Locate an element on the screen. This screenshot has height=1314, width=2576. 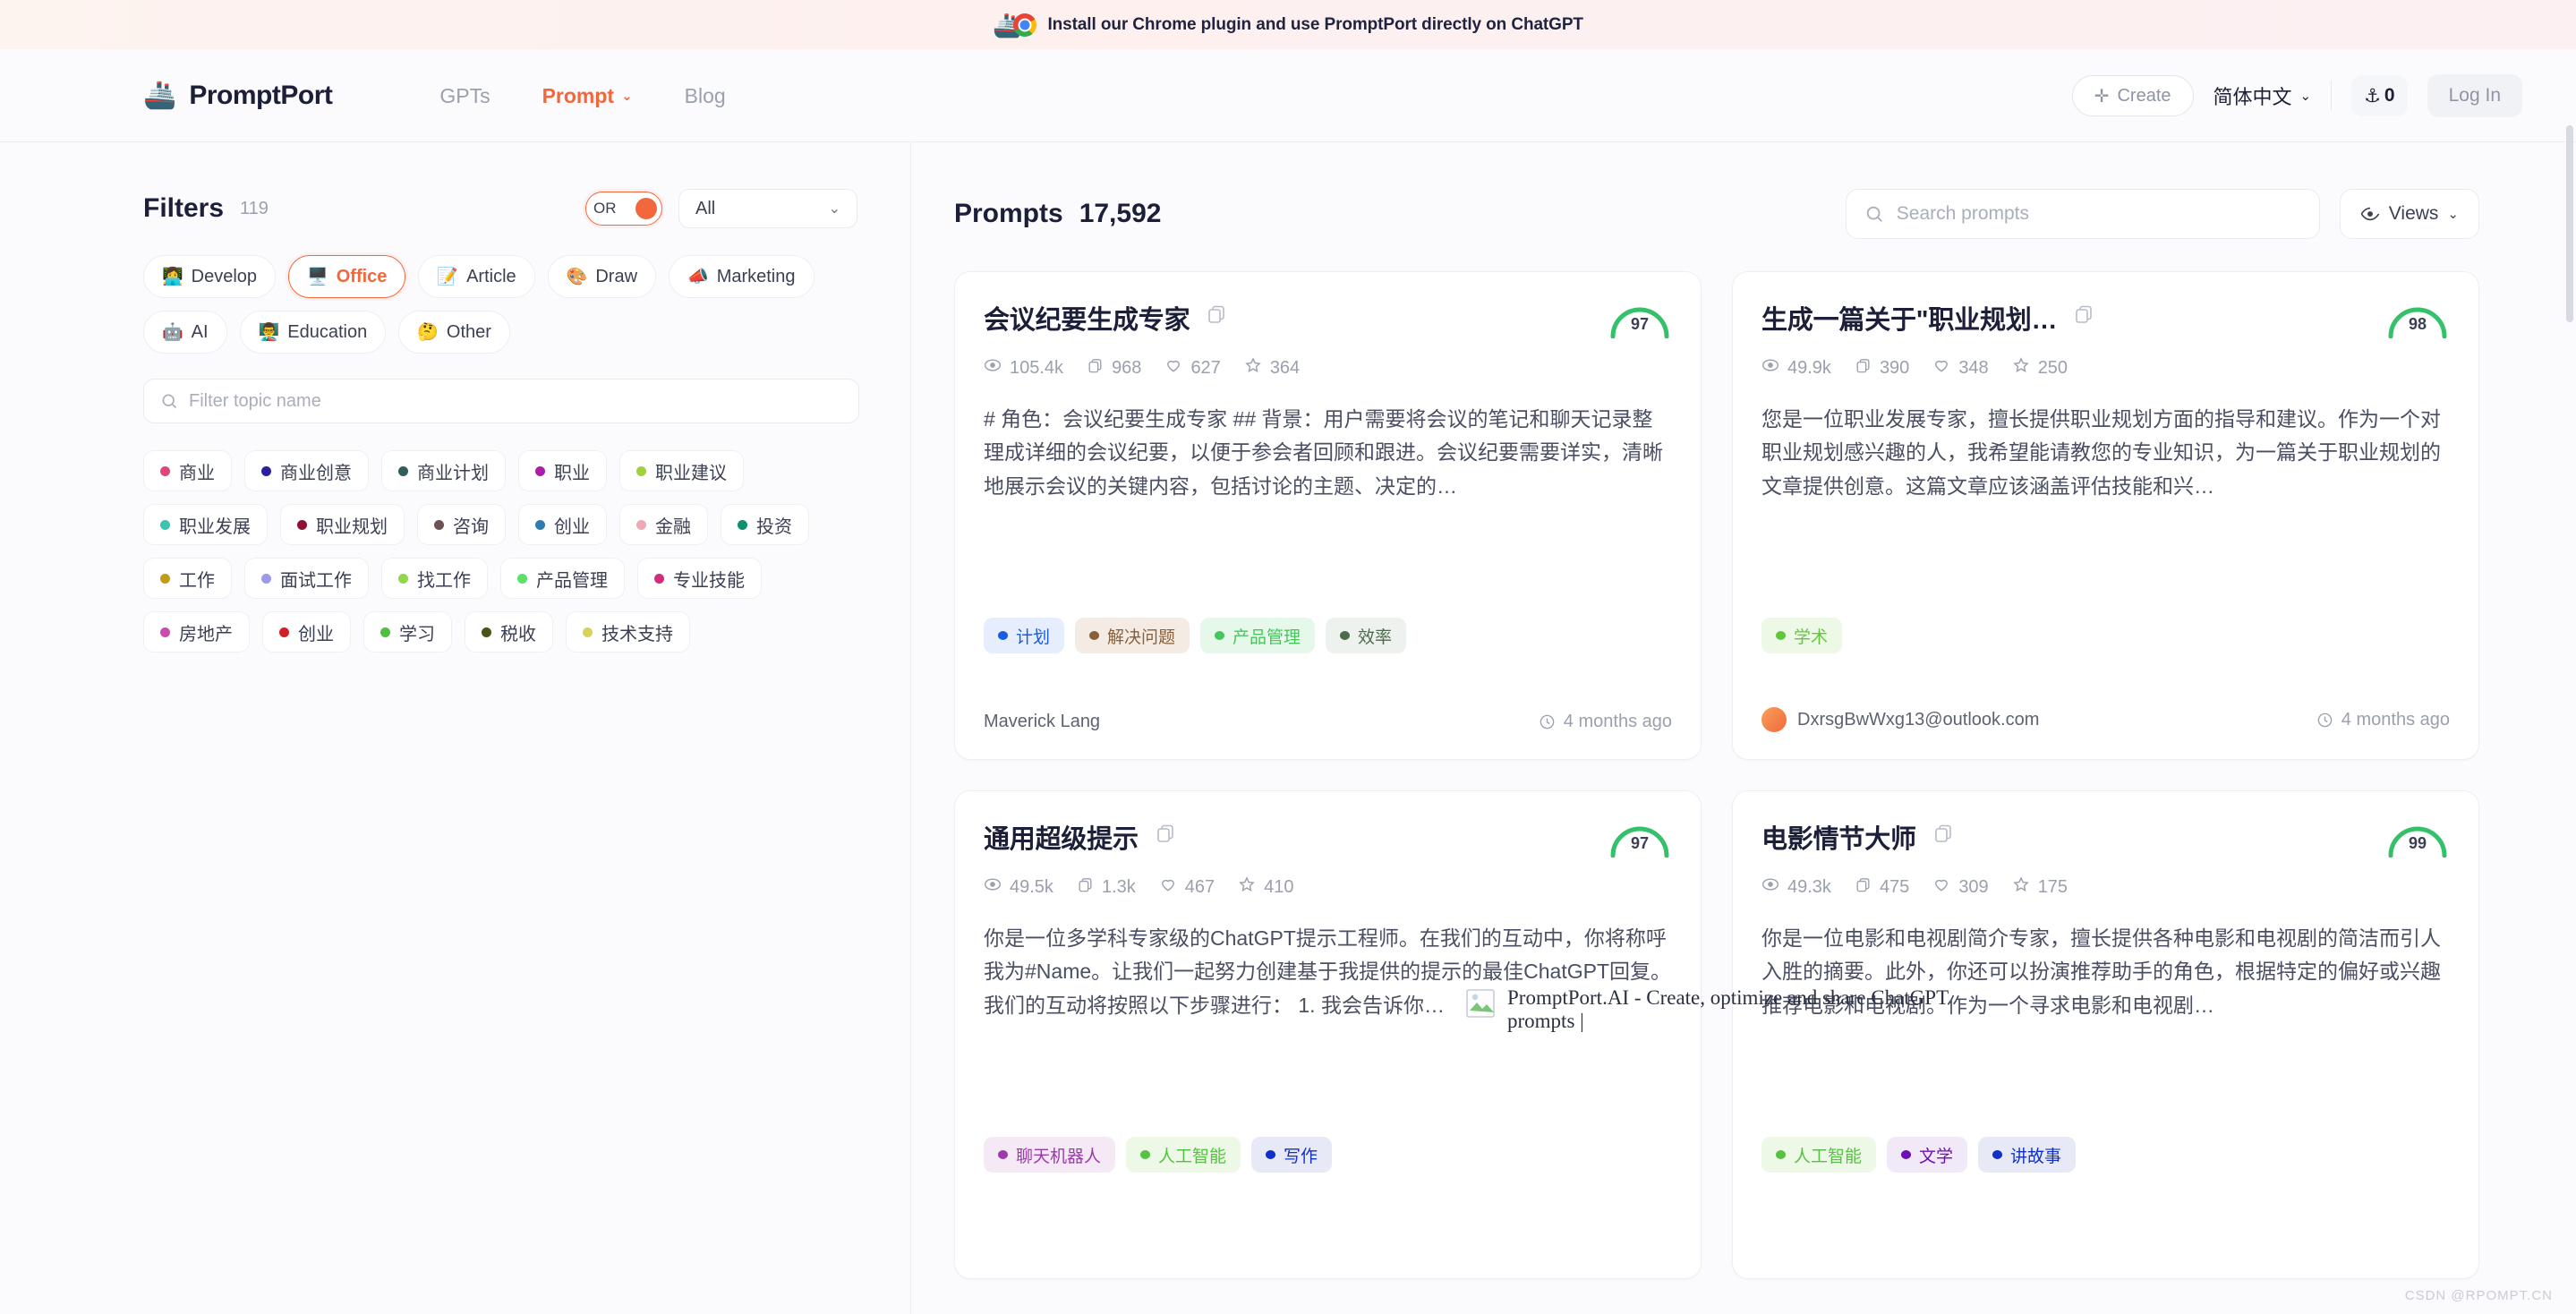
prompt-author: DxrsgBwWxg13@outlook.com is located at coordinates (1918, 720).